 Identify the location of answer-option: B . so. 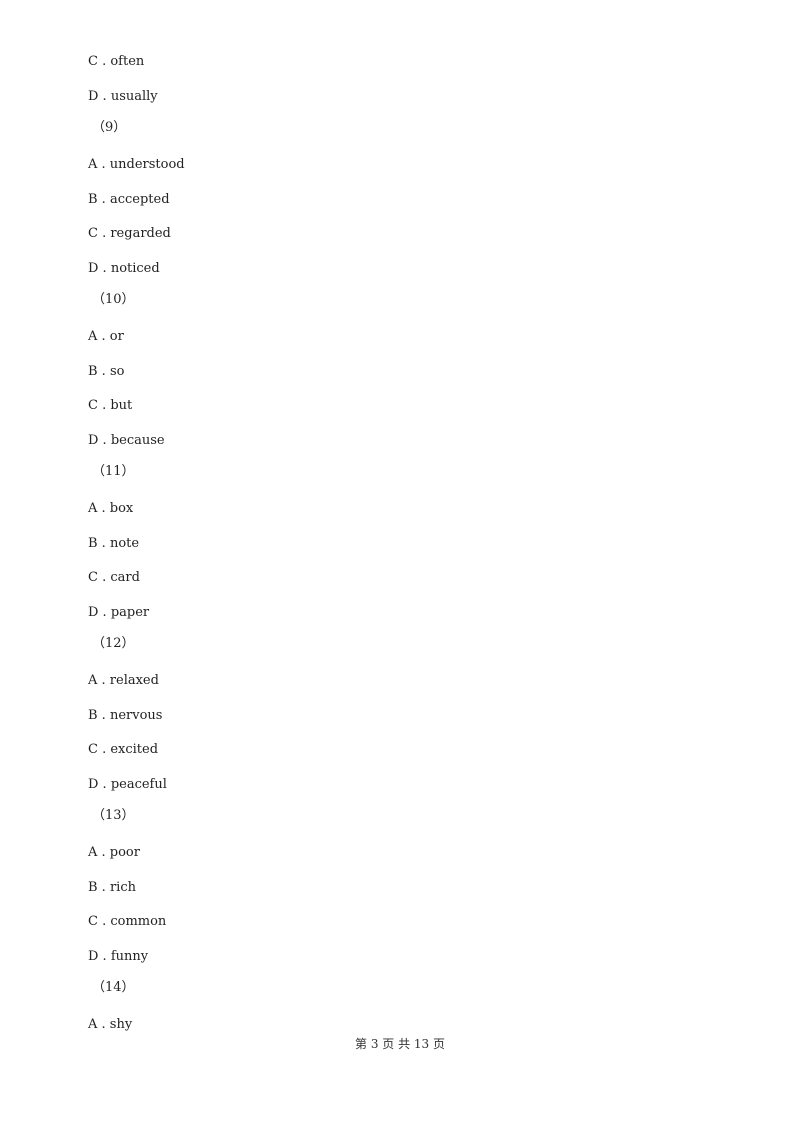
(106, 371).